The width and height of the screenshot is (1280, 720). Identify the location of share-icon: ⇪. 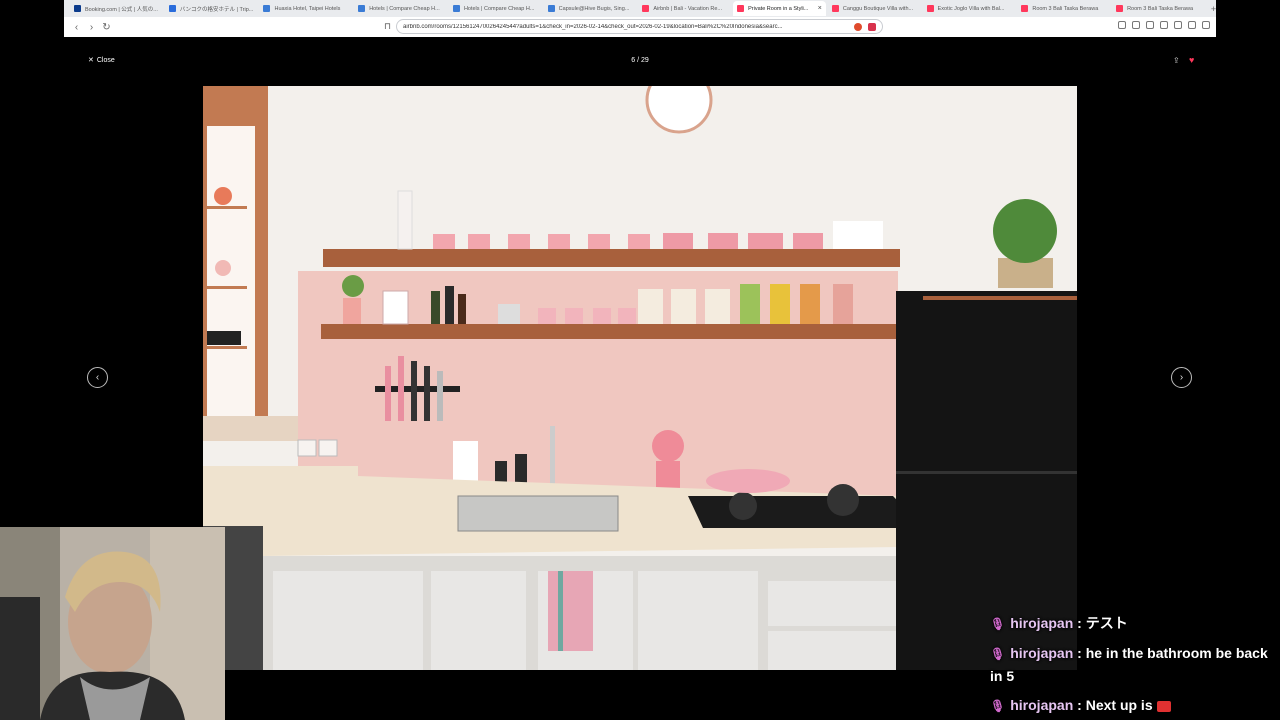
(1176, 60).